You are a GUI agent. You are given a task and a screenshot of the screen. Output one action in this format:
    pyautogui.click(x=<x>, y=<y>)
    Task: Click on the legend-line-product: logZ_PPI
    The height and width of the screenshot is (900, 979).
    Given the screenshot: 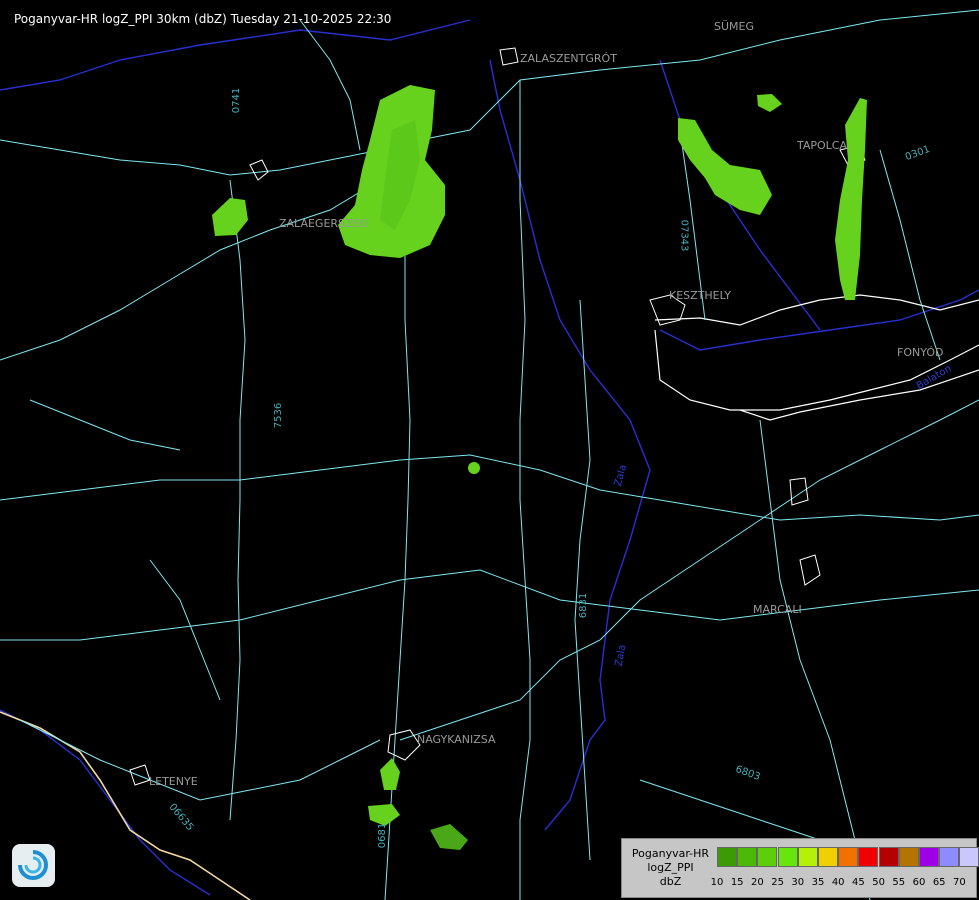 What is the action you would take?
    pyautogui.click(x=670, y=867)
    